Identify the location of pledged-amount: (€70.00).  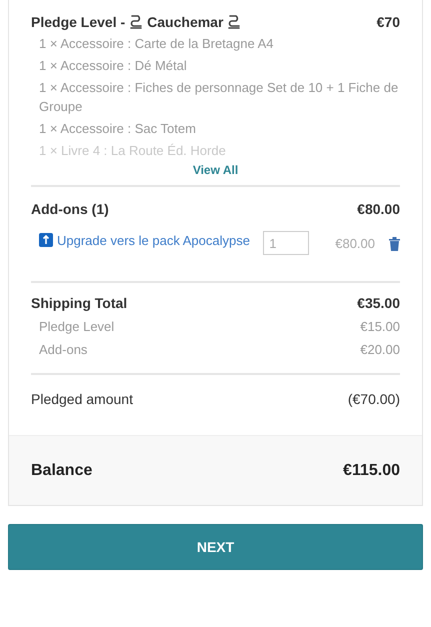
(374, 399).